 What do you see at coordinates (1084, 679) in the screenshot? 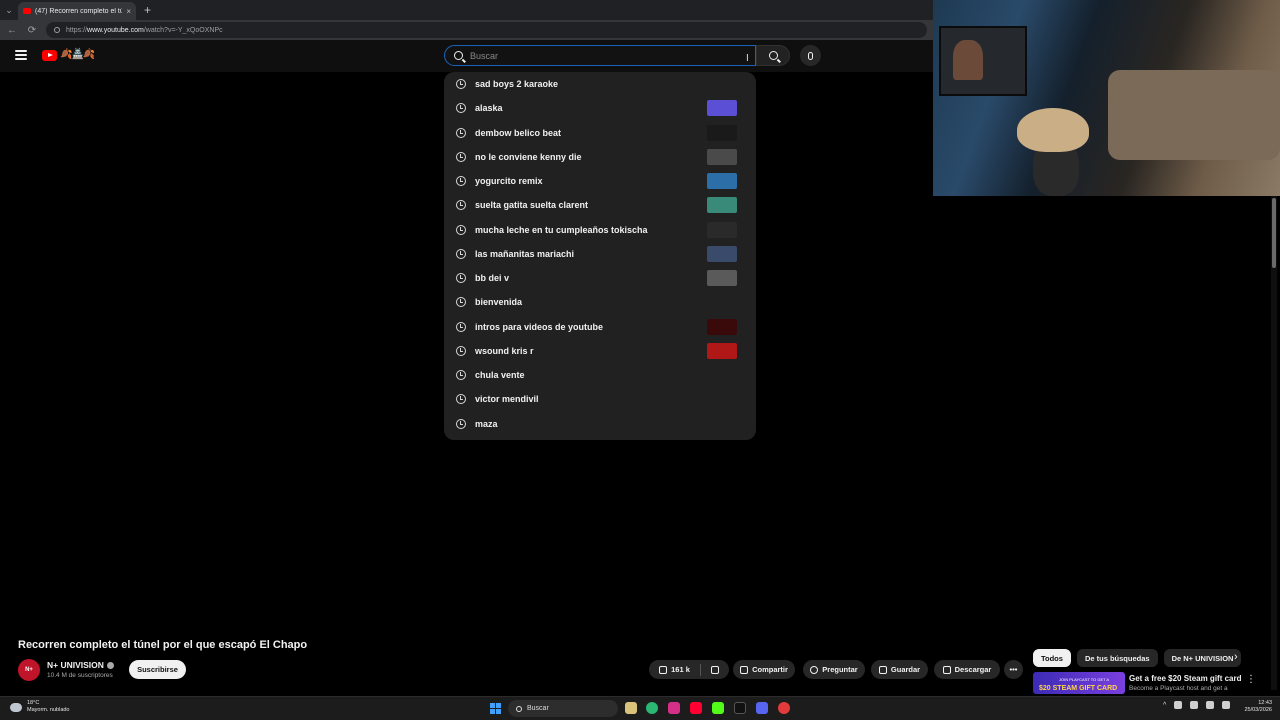
I see `ad-banner-line1: JOIN PLAYCAST TO GET A` at bounding box center [1084, 679].